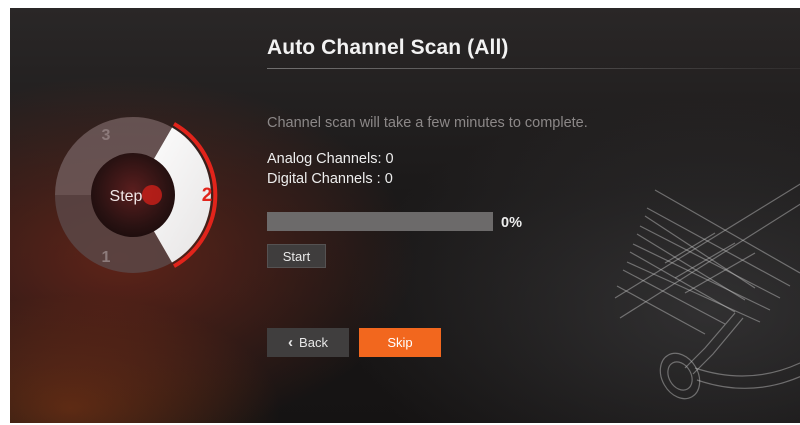 This screenshot has width=800, height=425. What do you see at coordinates (388, 47) in the screenshot?
I see `page-title: Auto Channel Scan (All)` at bounding box center [388, 47].